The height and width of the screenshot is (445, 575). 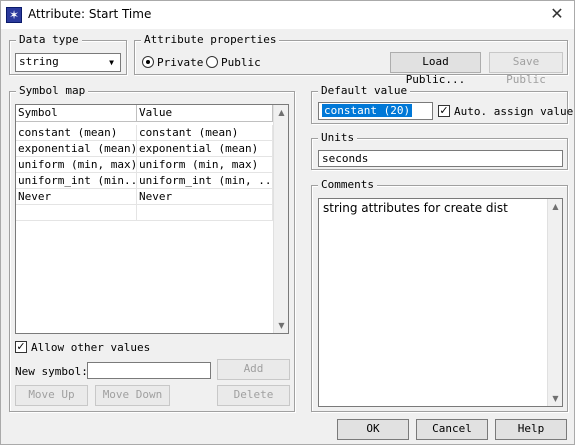 What do you see at coordinates (76, 197) in the screenshot?
I see `symbol-cell: Never` at bounding box center [76, 197].